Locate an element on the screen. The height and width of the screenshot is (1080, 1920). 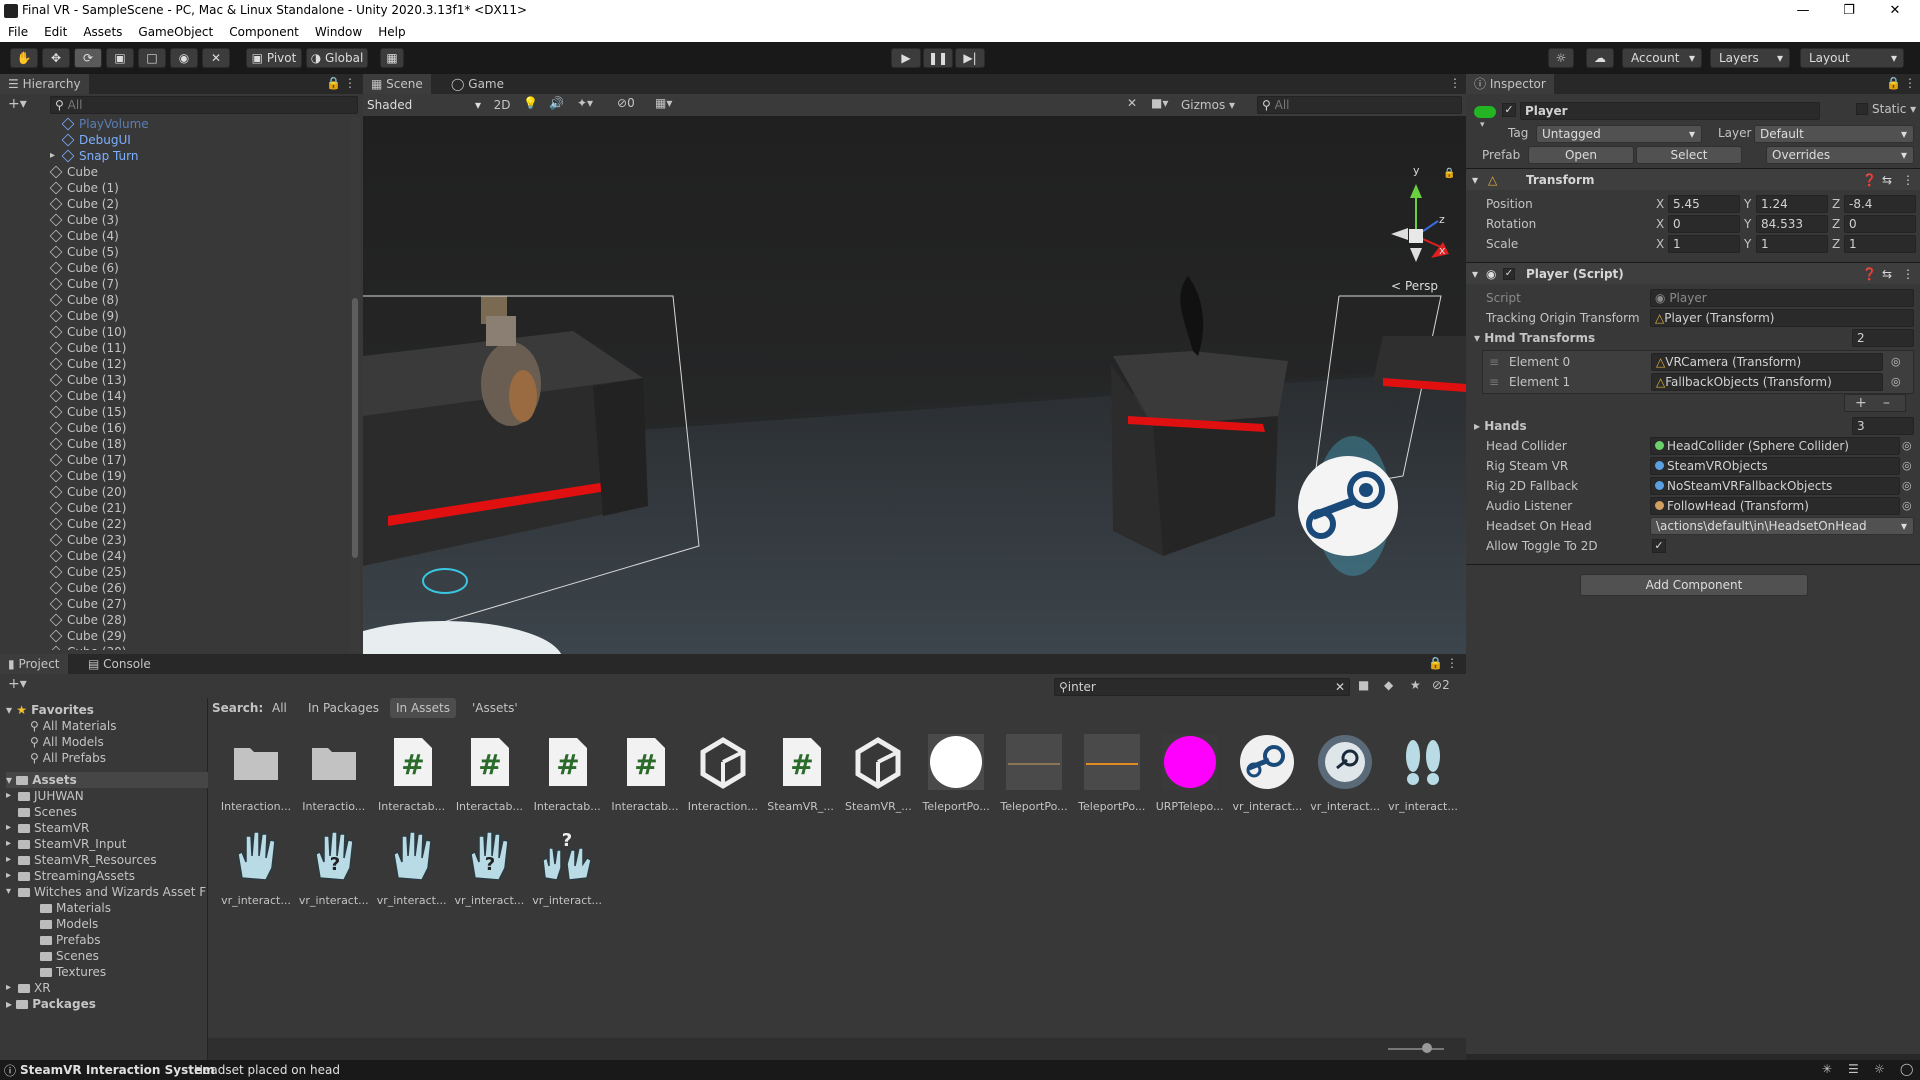
hierarchy-item: Cube (8) is located at coordinates (175, 300).